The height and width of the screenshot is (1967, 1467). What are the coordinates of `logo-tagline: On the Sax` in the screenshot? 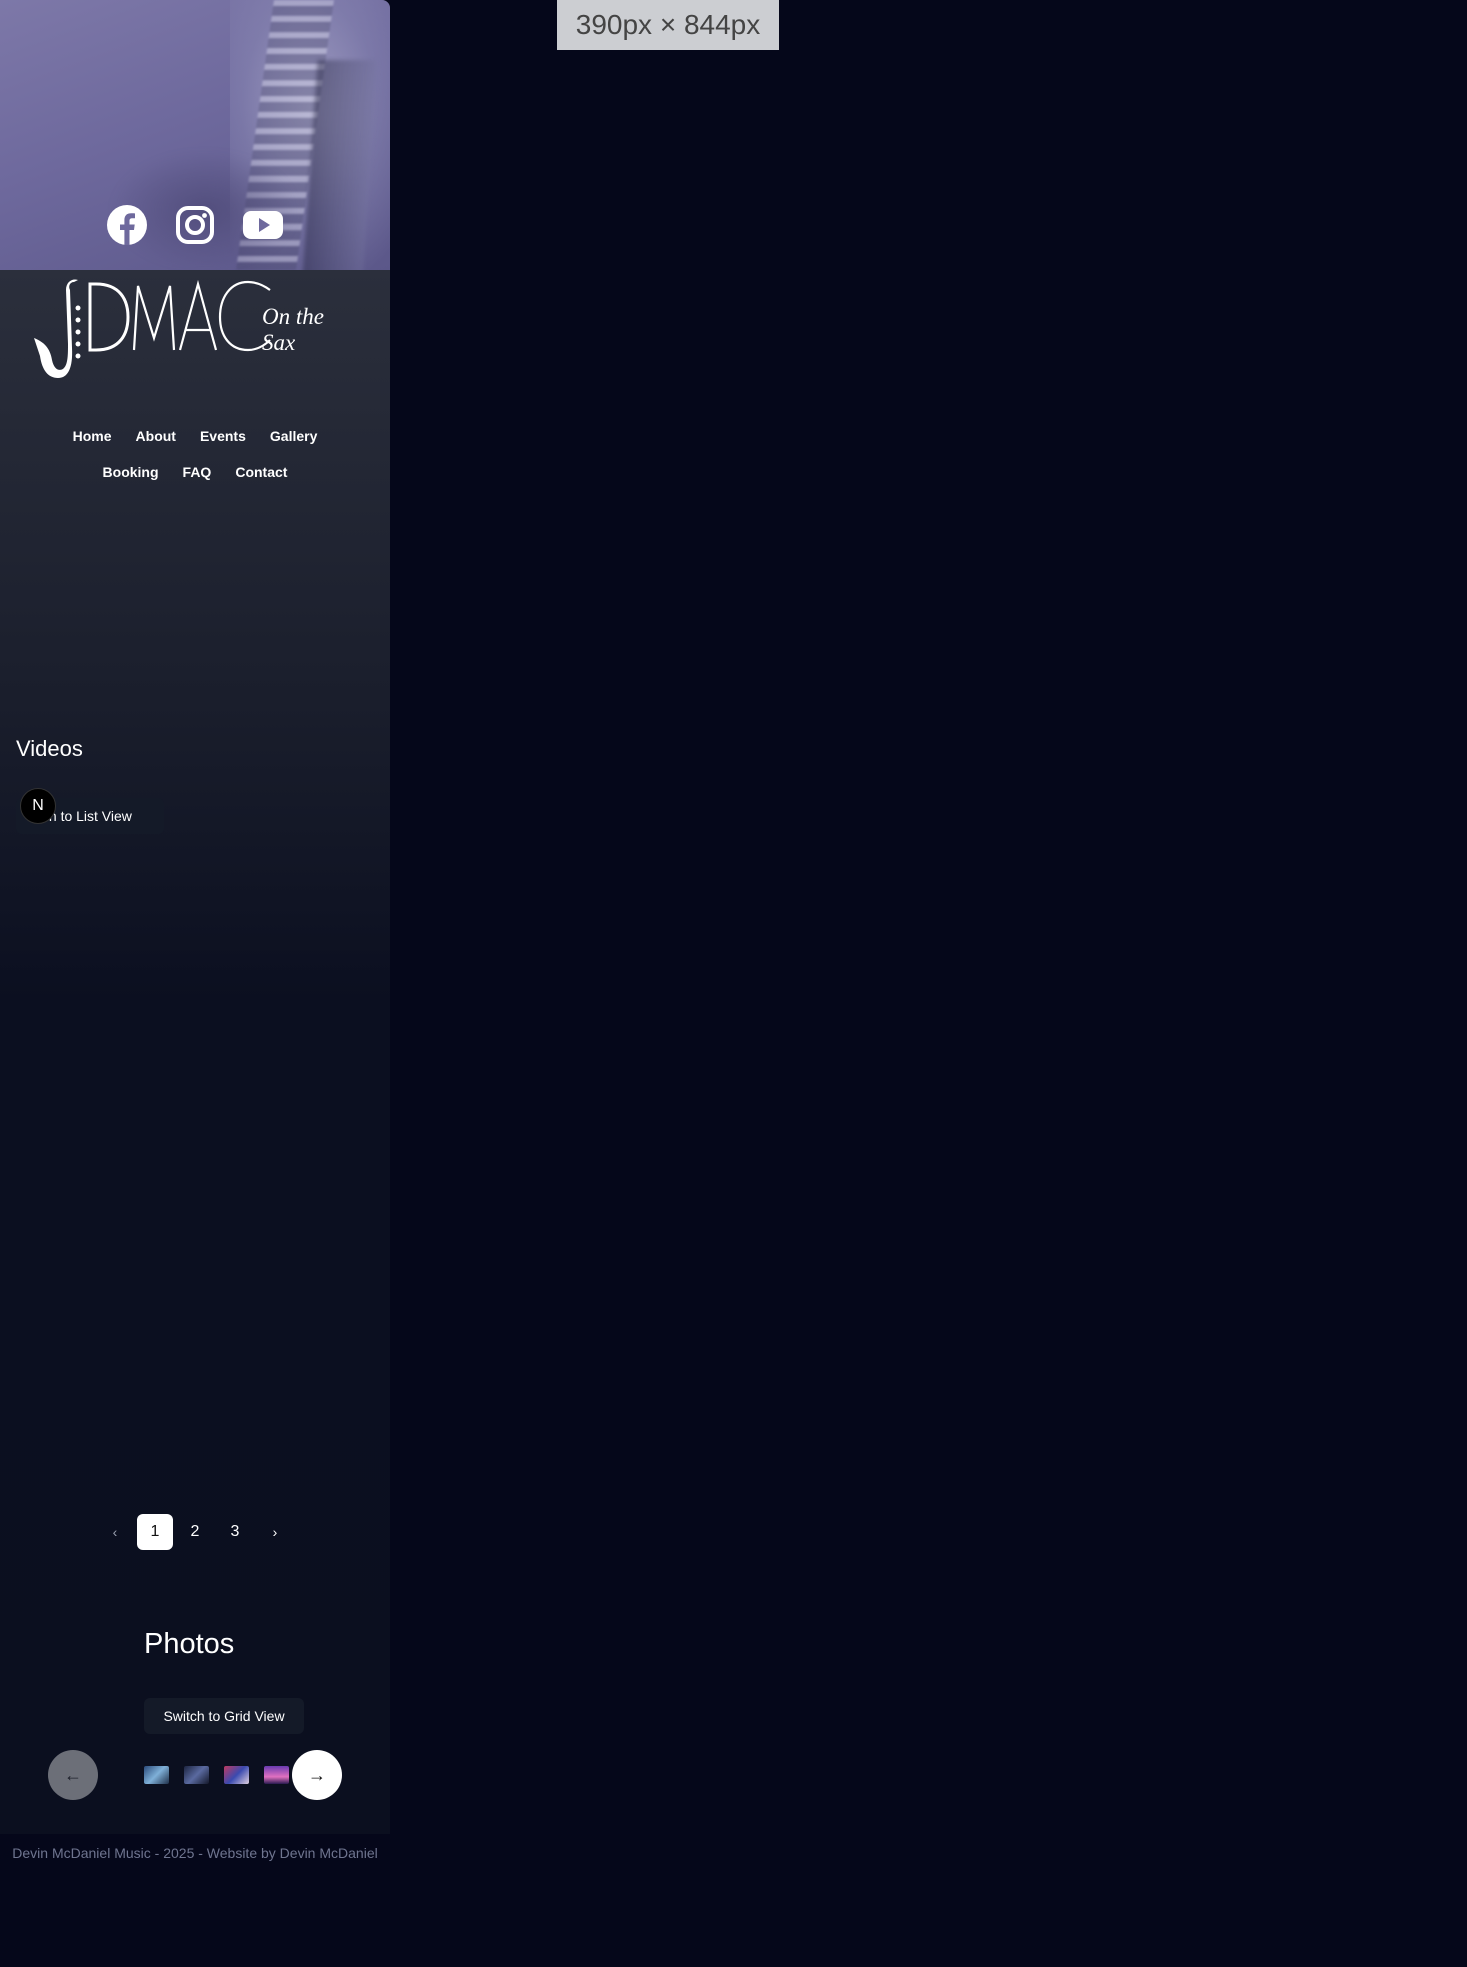 It's located at (293, 329).